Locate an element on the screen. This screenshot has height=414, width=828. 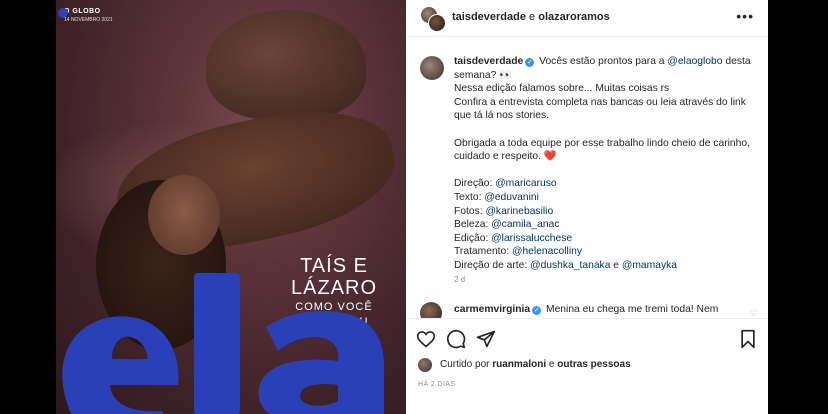
credit-label: Tratamento: is located at coordinates (483, 252).